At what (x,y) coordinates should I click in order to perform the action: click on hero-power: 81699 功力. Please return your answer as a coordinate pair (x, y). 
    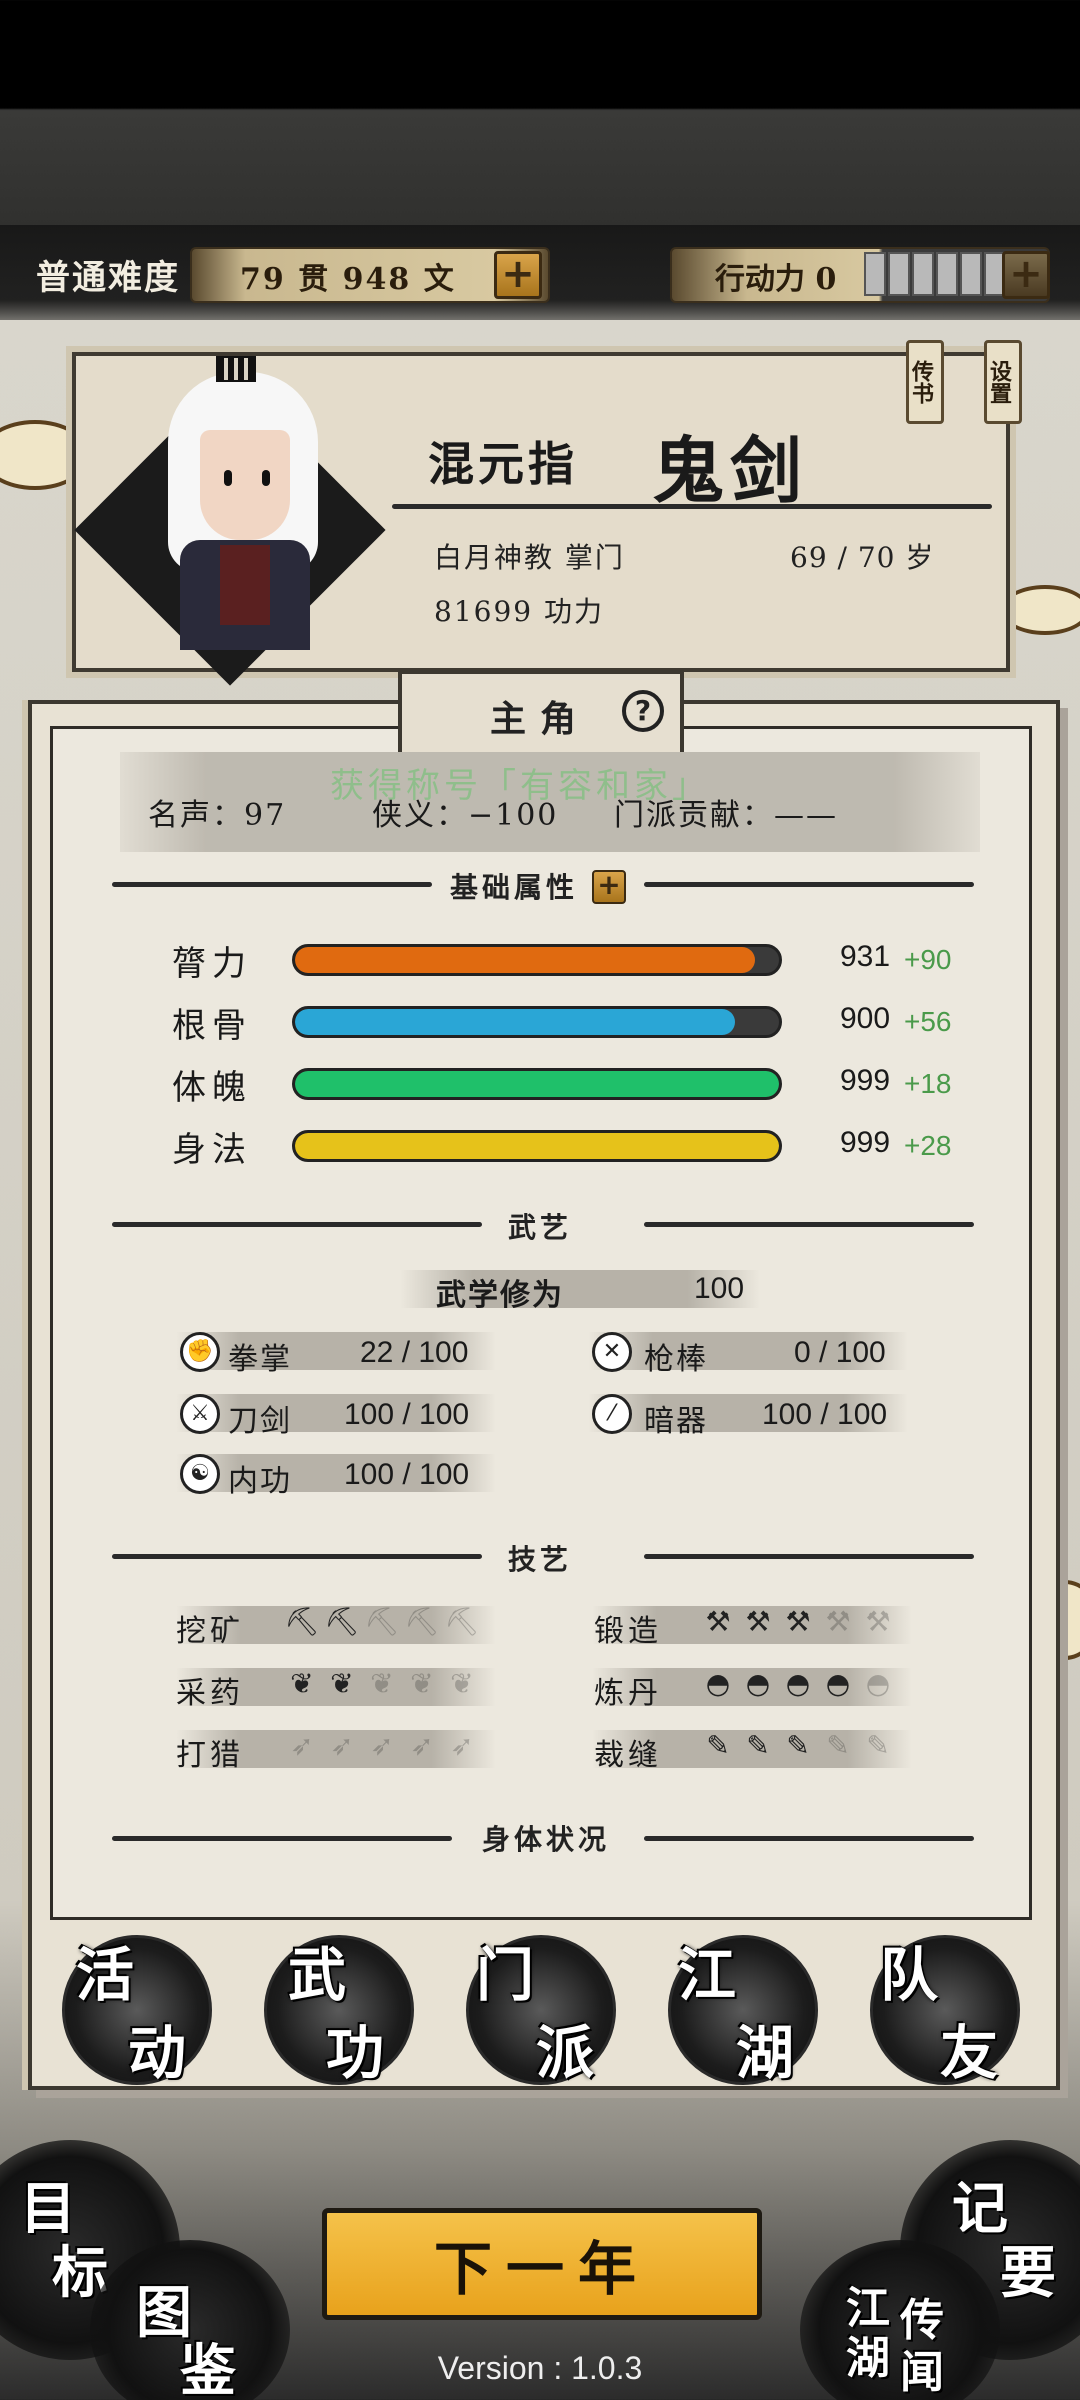
    Looking at the image, I should click on (519, 611).